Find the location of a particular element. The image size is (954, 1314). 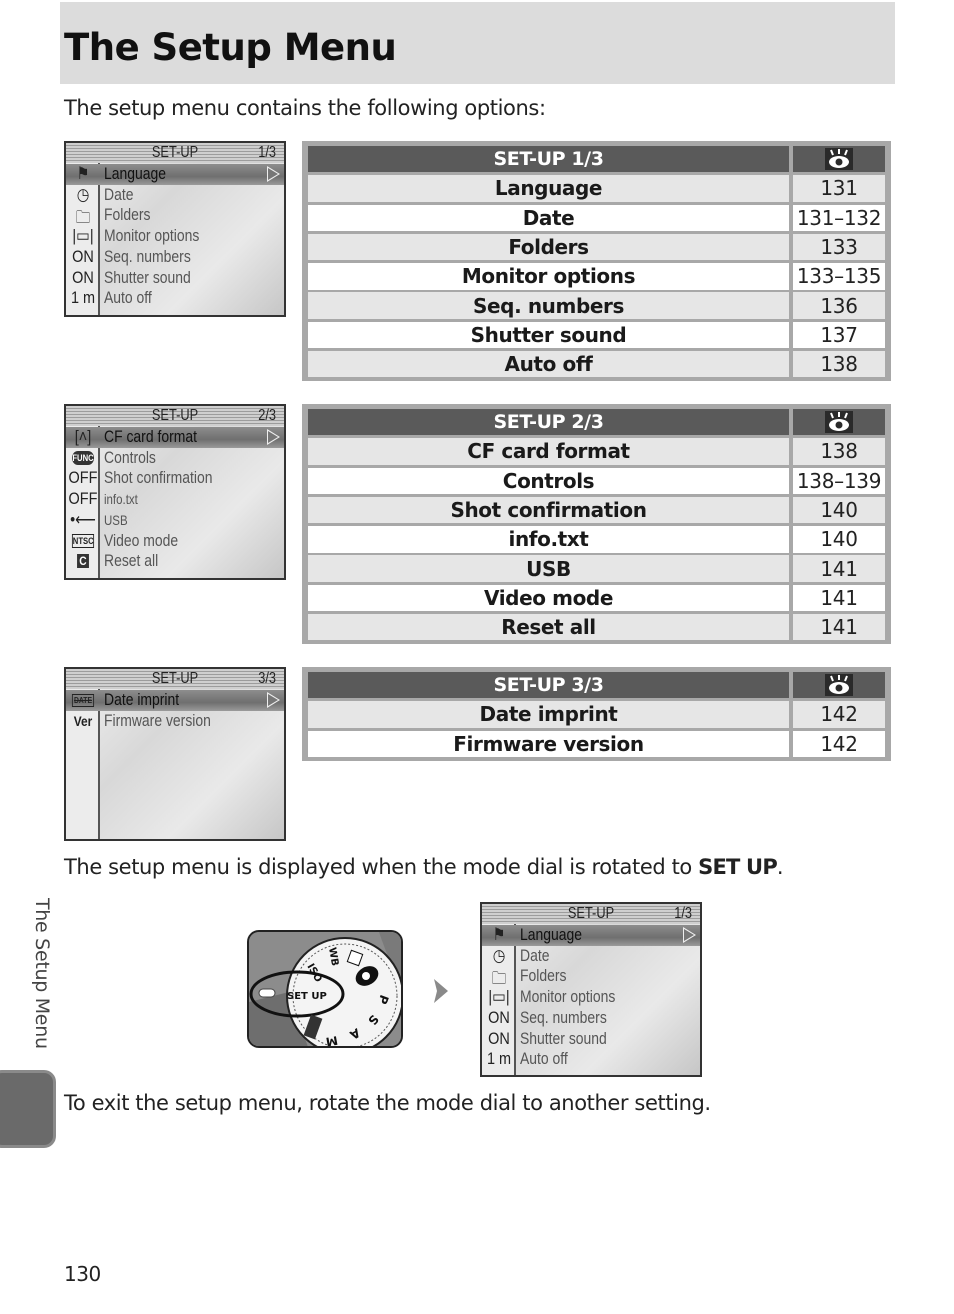

lcd-menu-item: ⚑ Language is located at coordinates (175, 174).